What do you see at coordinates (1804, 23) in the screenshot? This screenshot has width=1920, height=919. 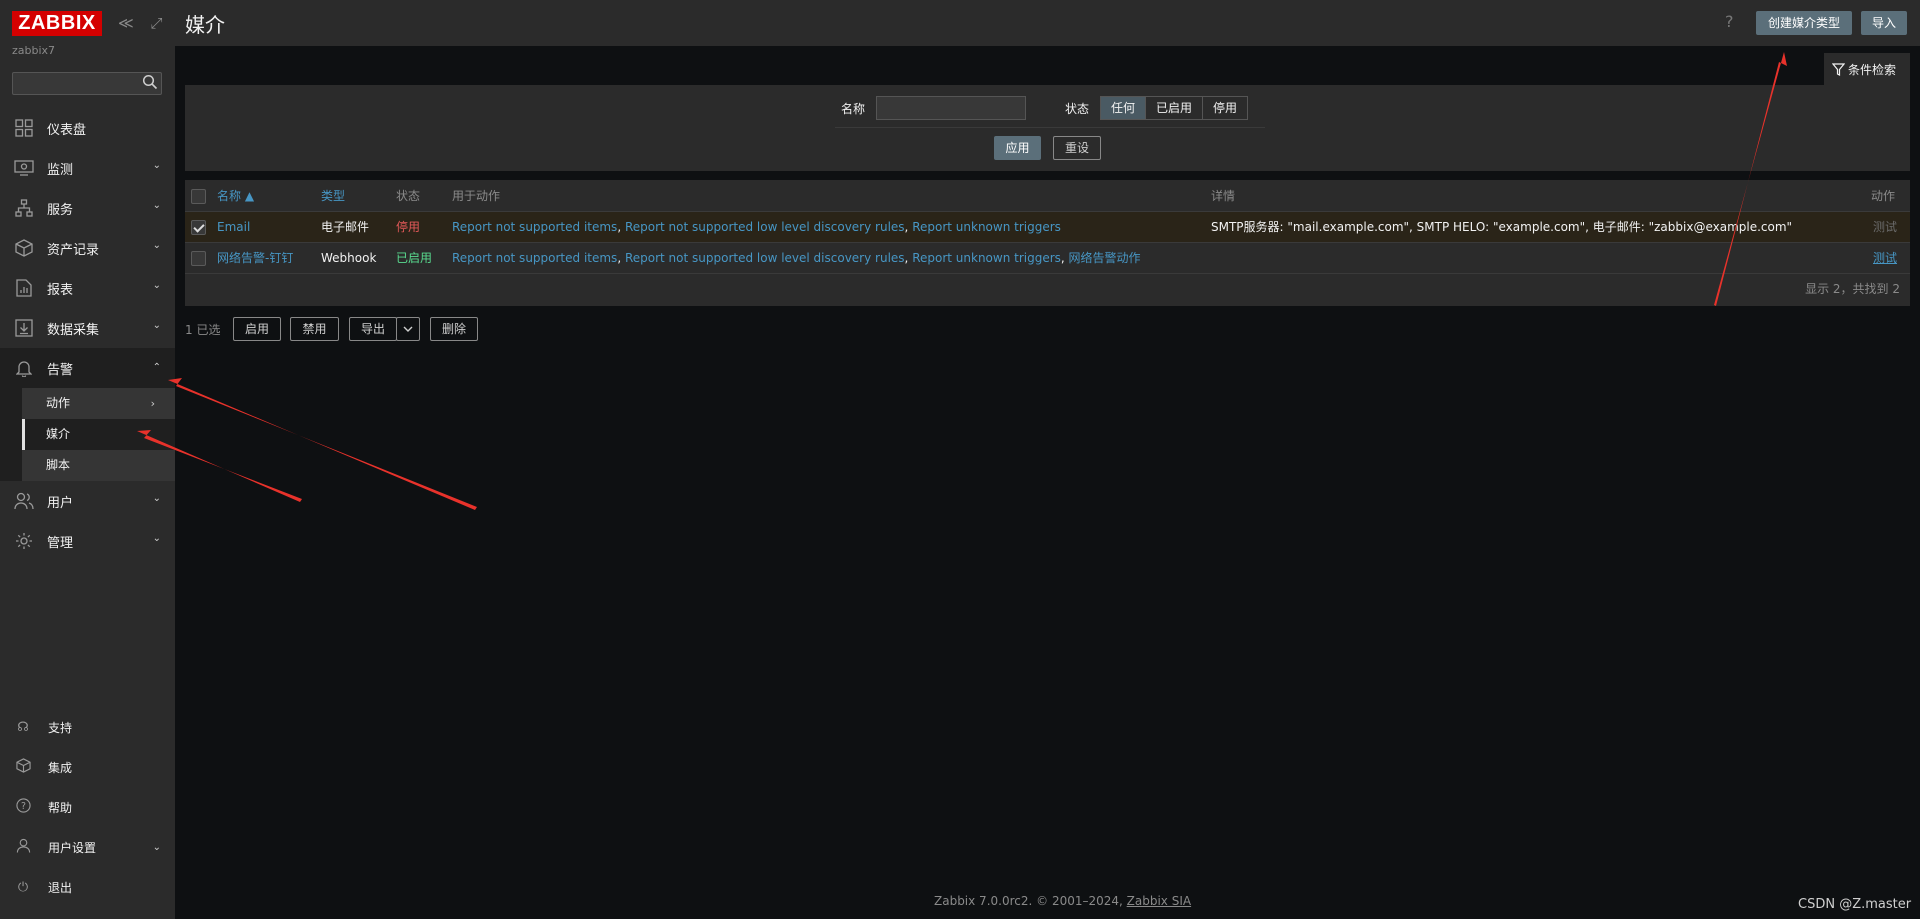 I see `create-media-type-button: 创建媒介类型` at bounding box center [1804, 23].